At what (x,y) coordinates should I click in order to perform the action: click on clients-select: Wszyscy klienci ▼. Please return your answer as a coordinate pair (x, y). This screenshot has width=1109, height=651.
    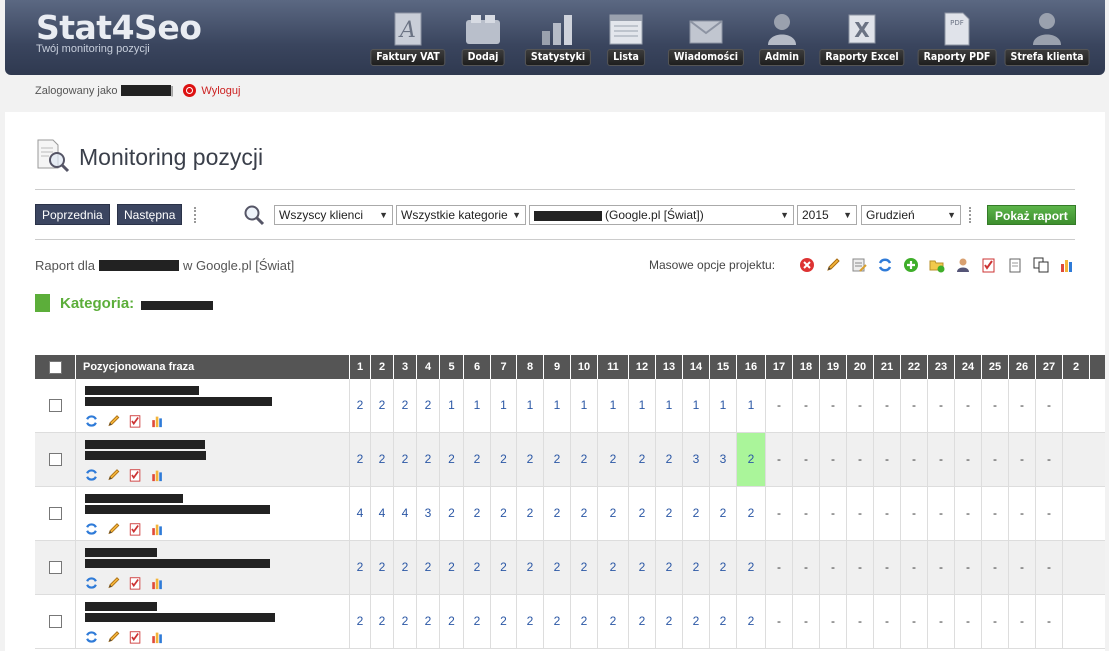
    Looking at the image, I should click on (333, 215).